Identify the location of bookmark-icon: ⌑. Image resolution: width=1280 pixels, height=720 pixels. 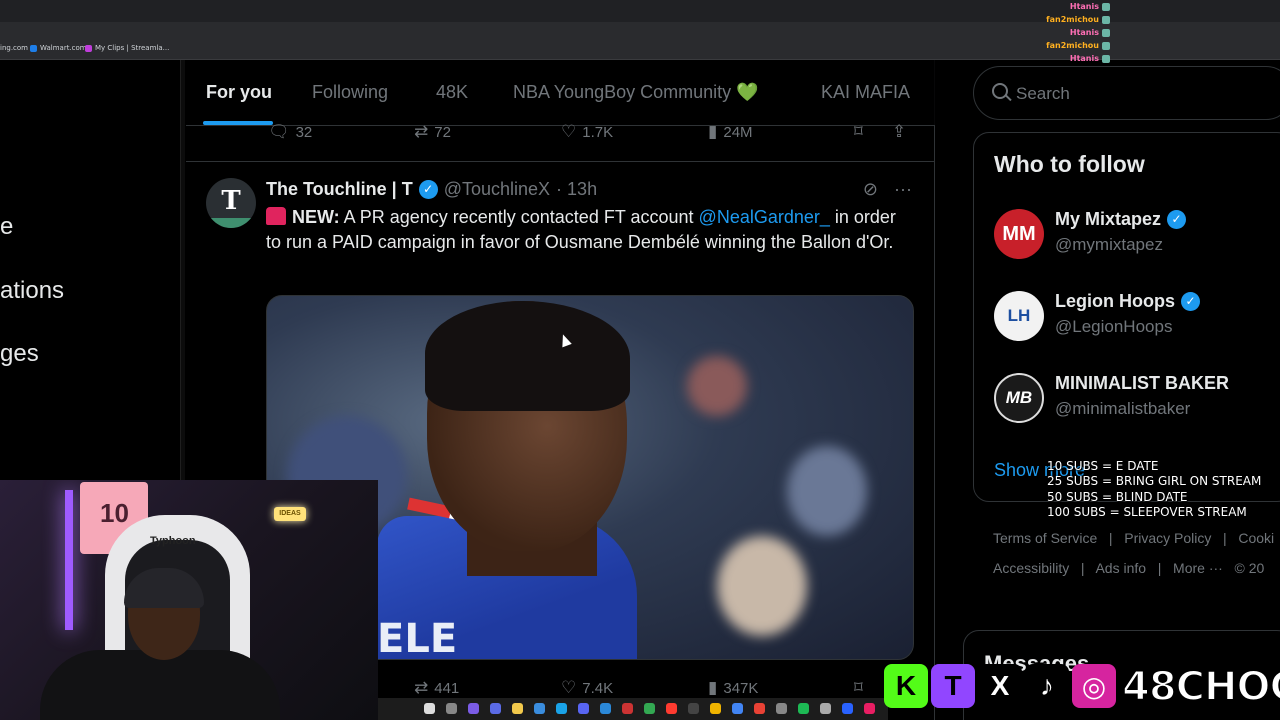
(858, 687).